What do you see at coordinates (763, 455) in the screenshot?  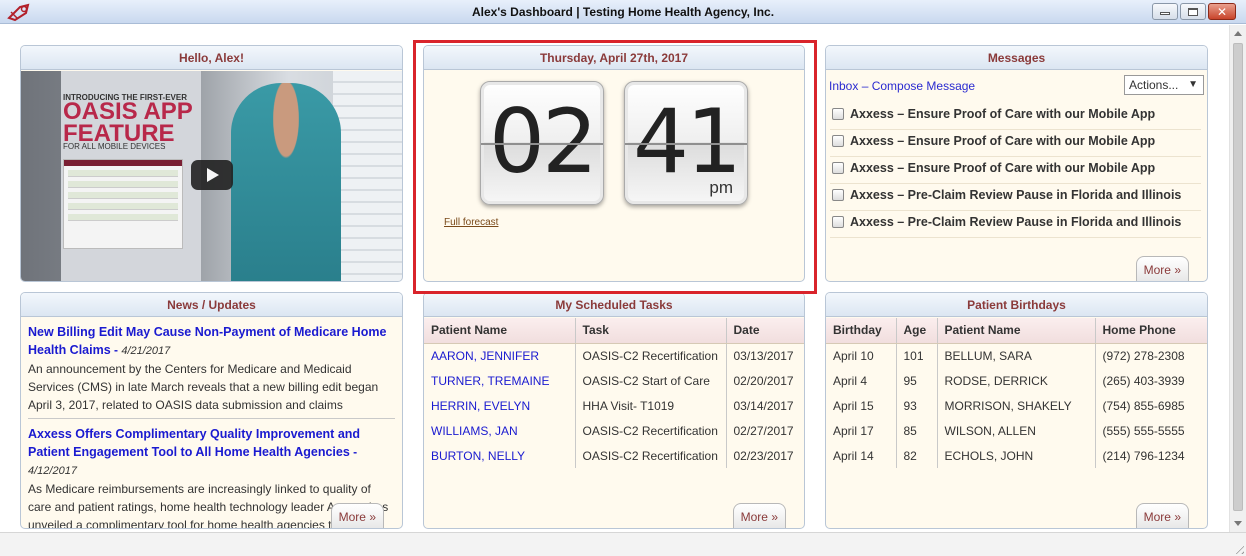 I see `task-date: 02/23/2017` at bounding box center [763, 455].